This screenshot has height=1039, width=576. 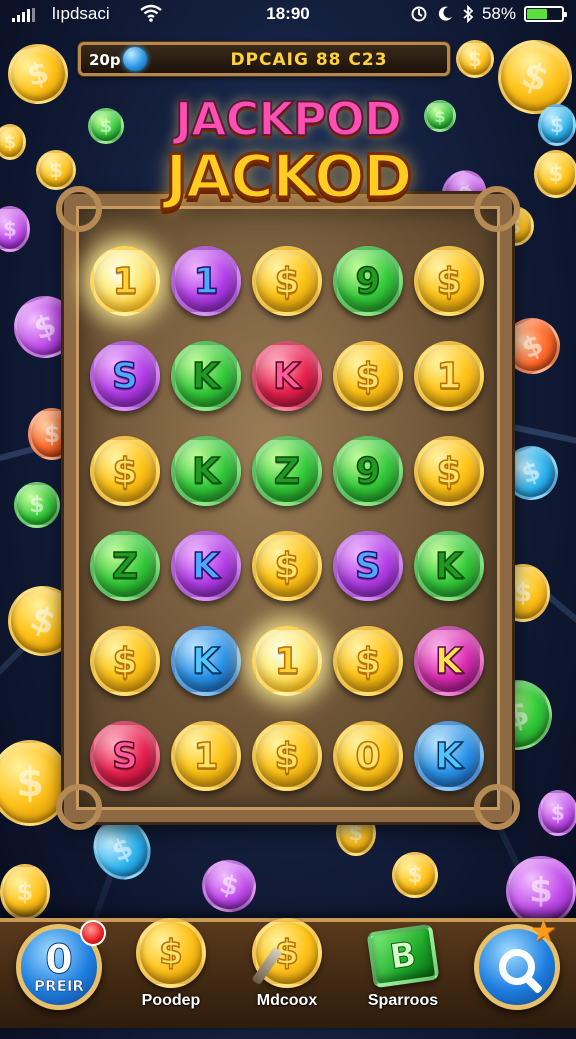 I want to click on moon-icon, so click(x=445, y=13).